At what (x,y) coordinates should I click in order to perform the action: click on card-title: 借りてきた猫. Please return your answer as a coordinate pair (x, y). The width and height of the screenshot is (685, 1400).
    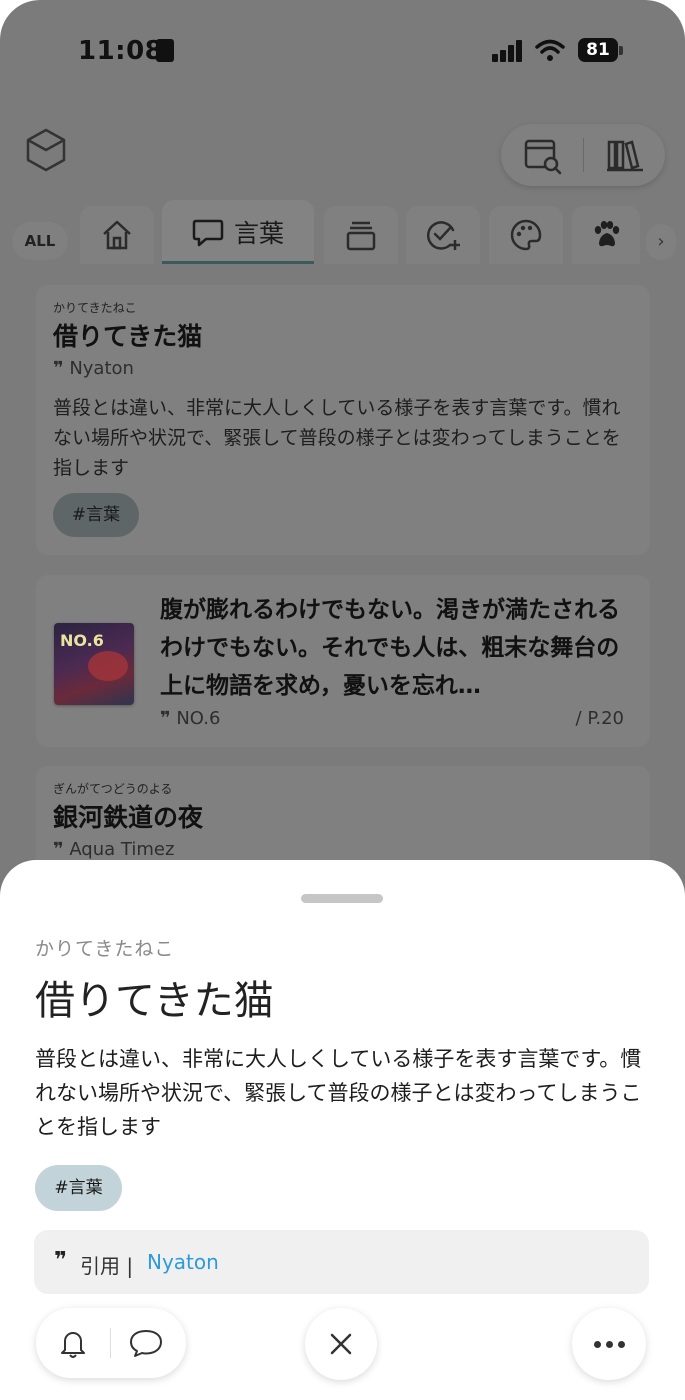
    Looking at the image, I should click on (128, 336).